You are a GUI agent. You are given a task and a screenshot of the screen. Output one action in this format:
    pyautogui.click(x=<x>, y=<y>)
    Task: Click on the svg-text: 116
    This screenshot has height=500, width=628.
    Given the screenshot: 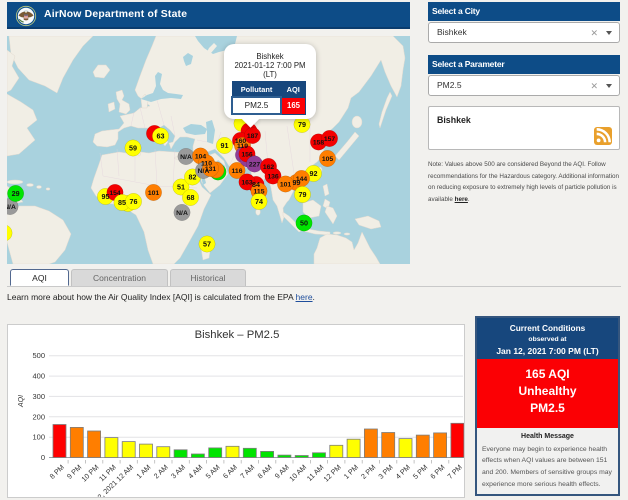 What is the action you would take?
    pyautogui.click(x=237, y=171)
    